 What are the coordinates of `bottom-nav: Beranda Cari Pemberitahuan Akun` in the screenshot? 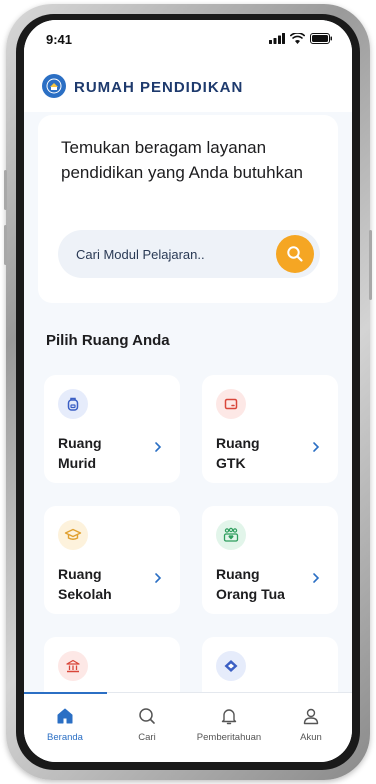 It's located at (188, 727).